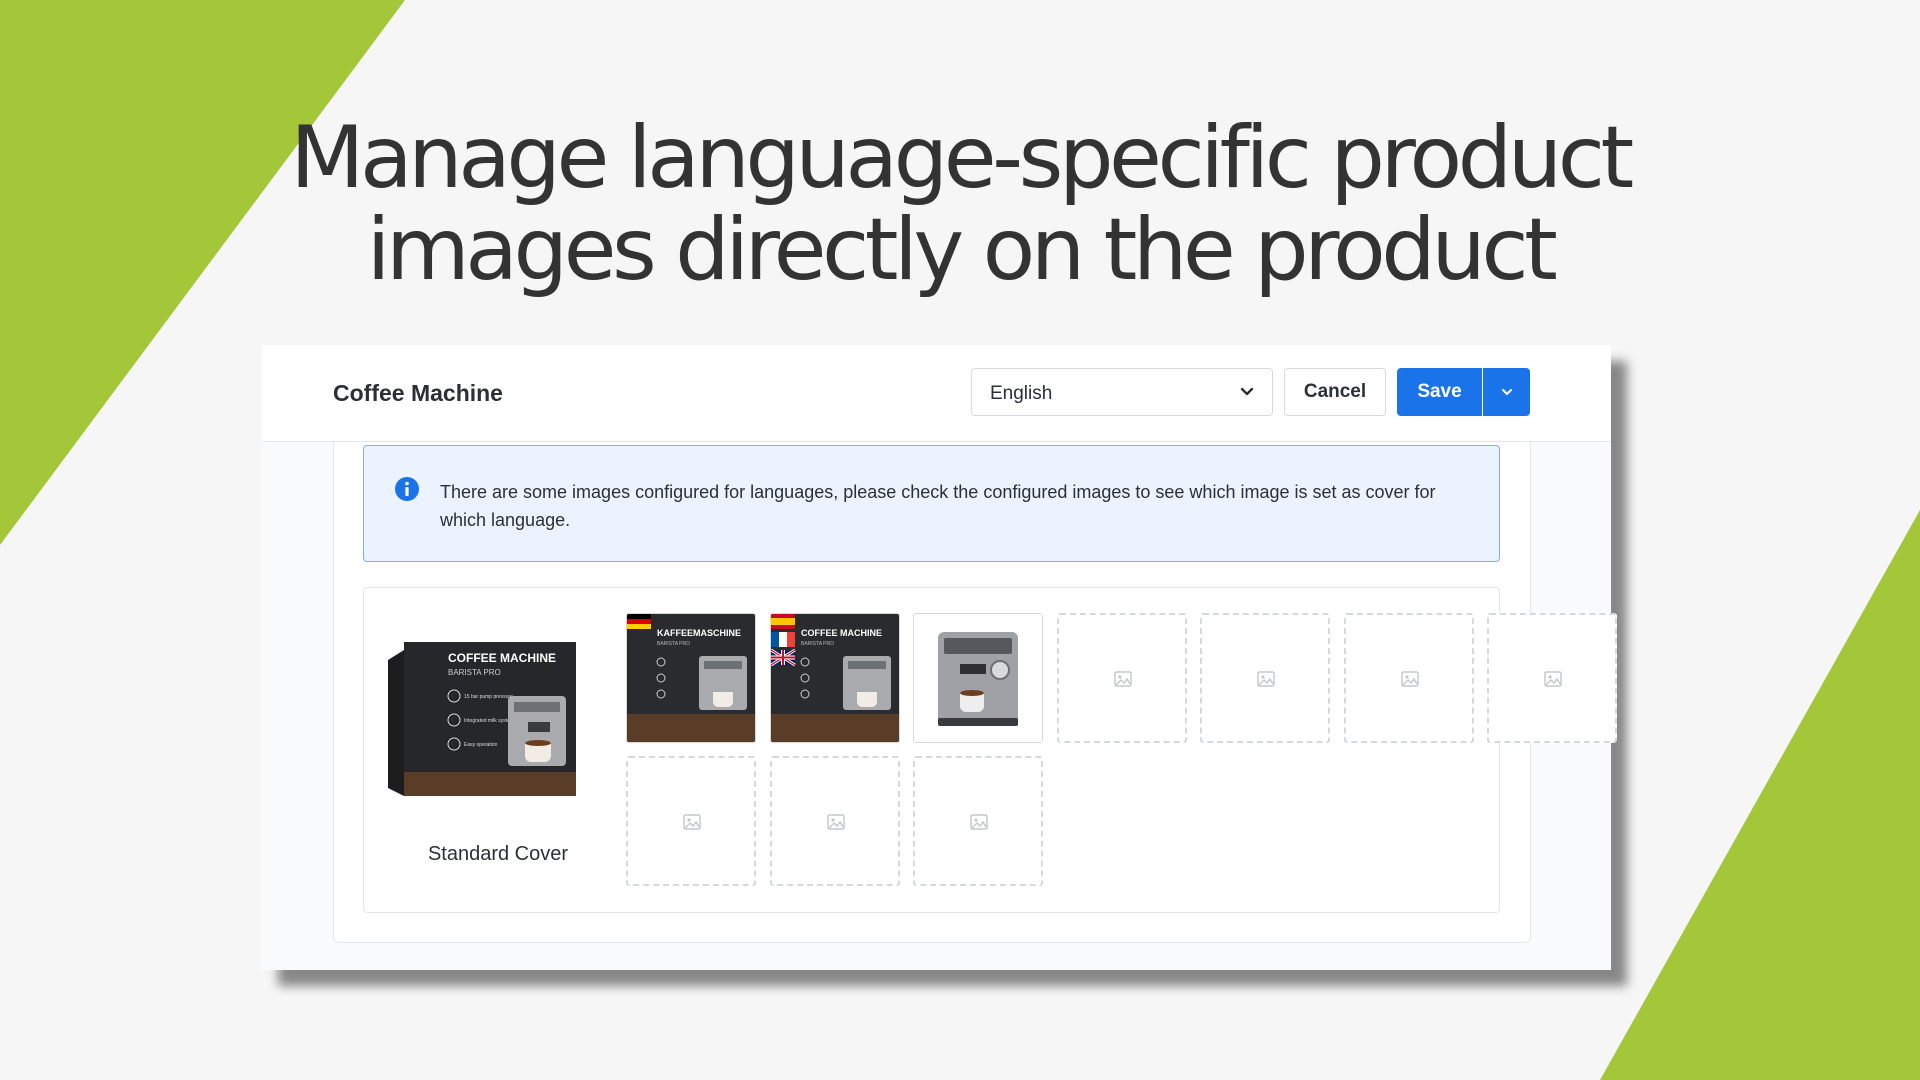 The image size is (1920, 1080). What do you see at coordinates (498, 854) in the screenshot?
I see `cover-label: Standard Cover` at bounding box center [498, 854].